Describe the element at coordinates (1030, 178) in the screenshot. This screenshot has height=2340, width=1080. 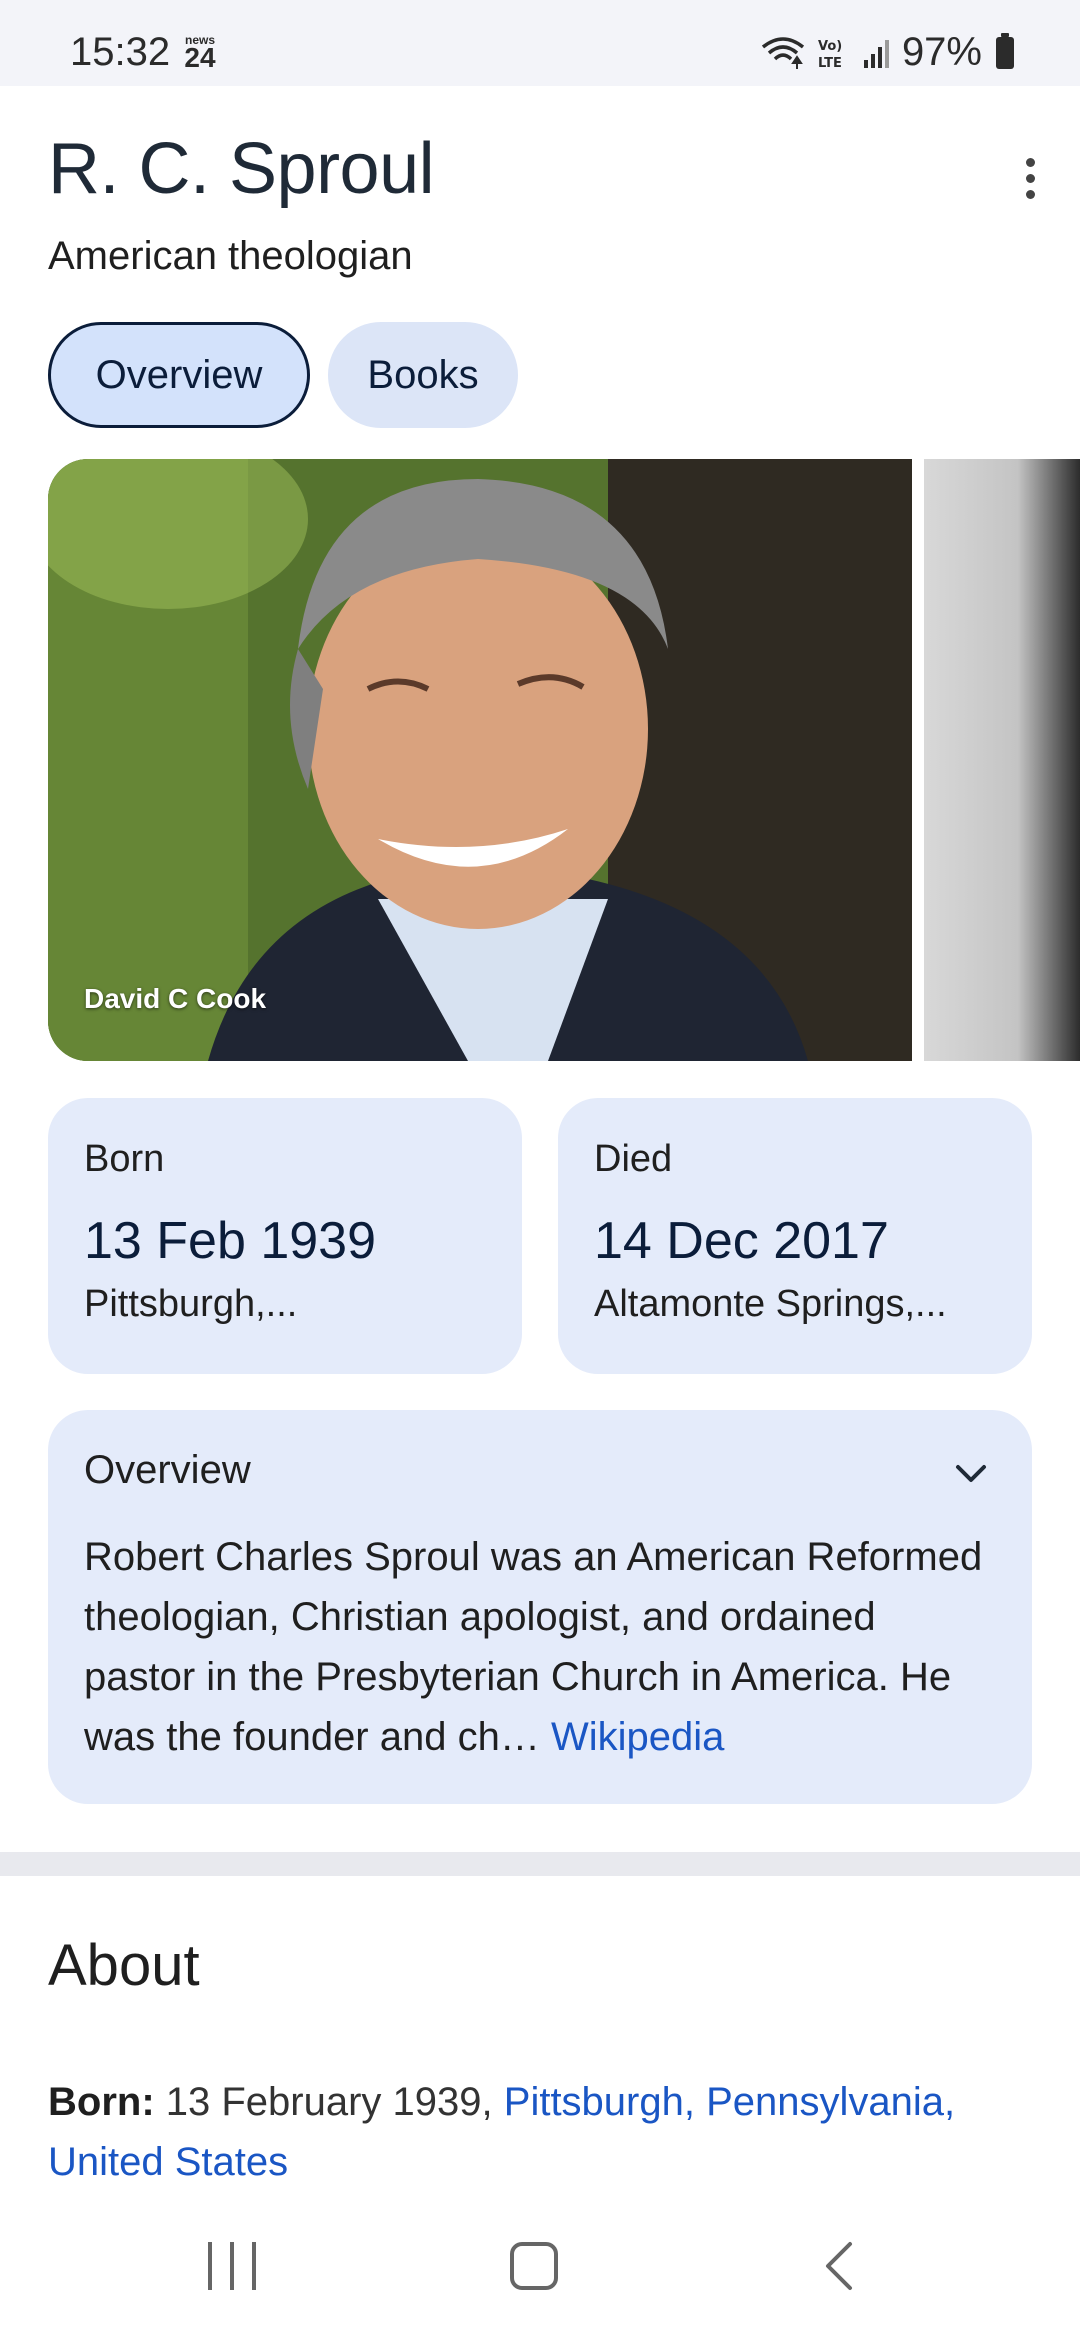
I see `more-options-icon` at that location.